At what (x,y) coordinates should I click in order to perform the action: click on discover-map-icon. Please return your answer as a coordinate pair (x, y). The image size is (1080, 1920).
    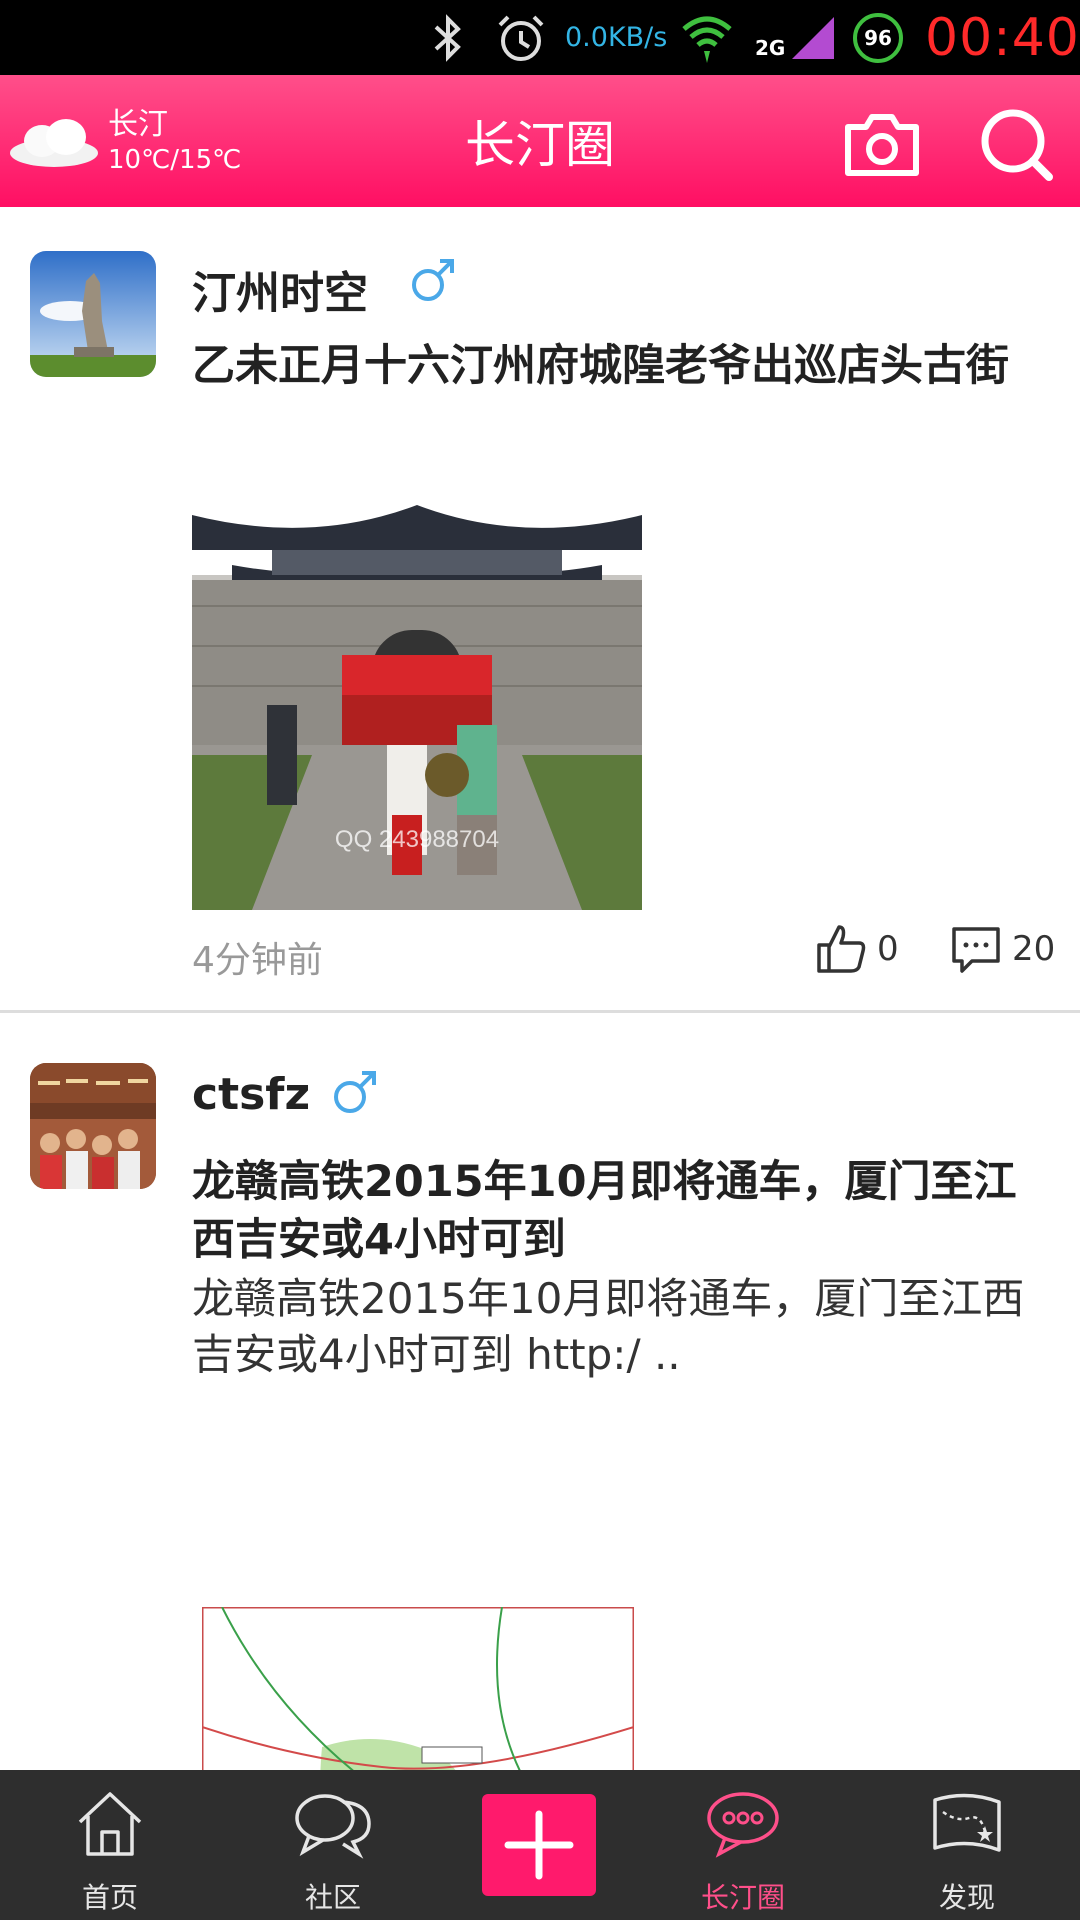
    Looking at the image, I should click on (967, 1822).